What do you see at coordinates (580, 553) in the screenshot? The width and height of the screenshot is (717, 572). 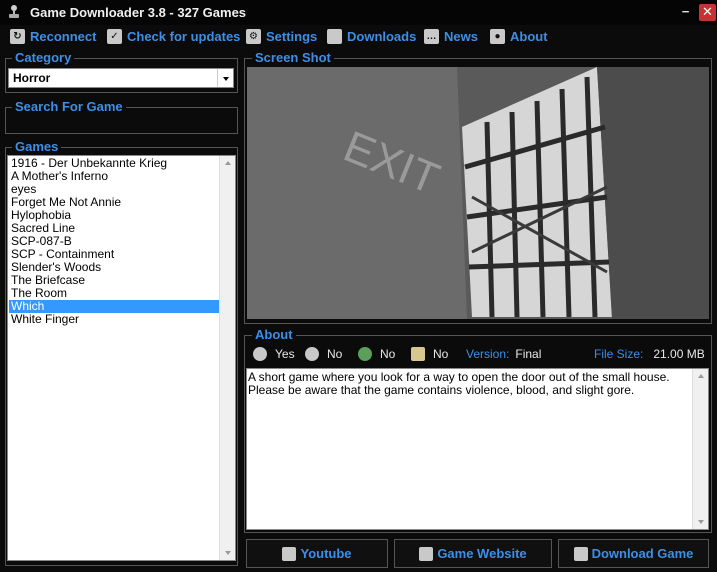 I see `download-icon` at bounding box center [580, 553].